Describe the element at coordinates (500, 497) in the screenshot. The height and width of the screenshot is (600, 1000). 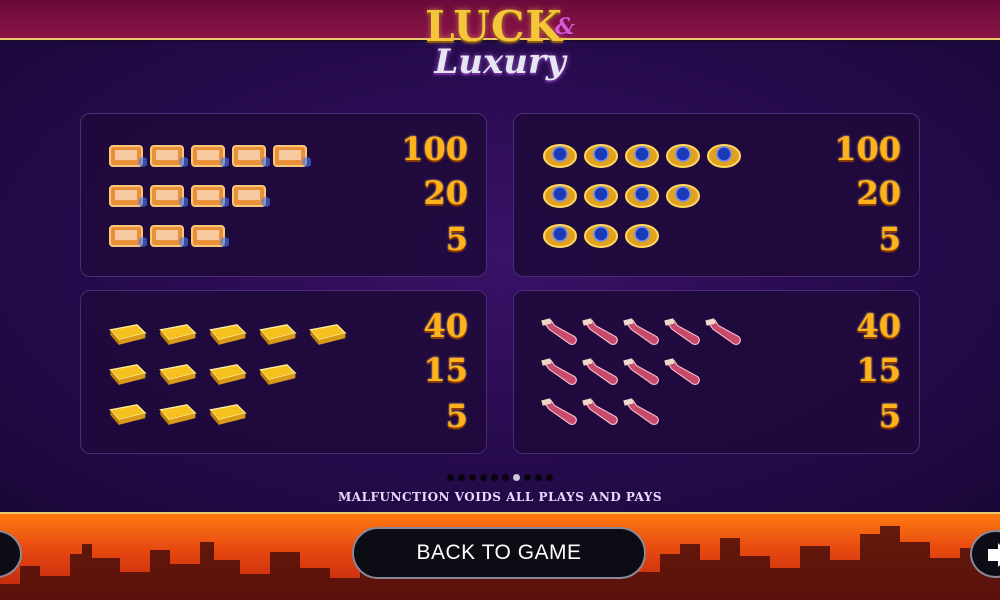
I see `malfunction-disclaimer: MALFUNCTION VOIDS ALL PLAYS AND PAYS` at that location.